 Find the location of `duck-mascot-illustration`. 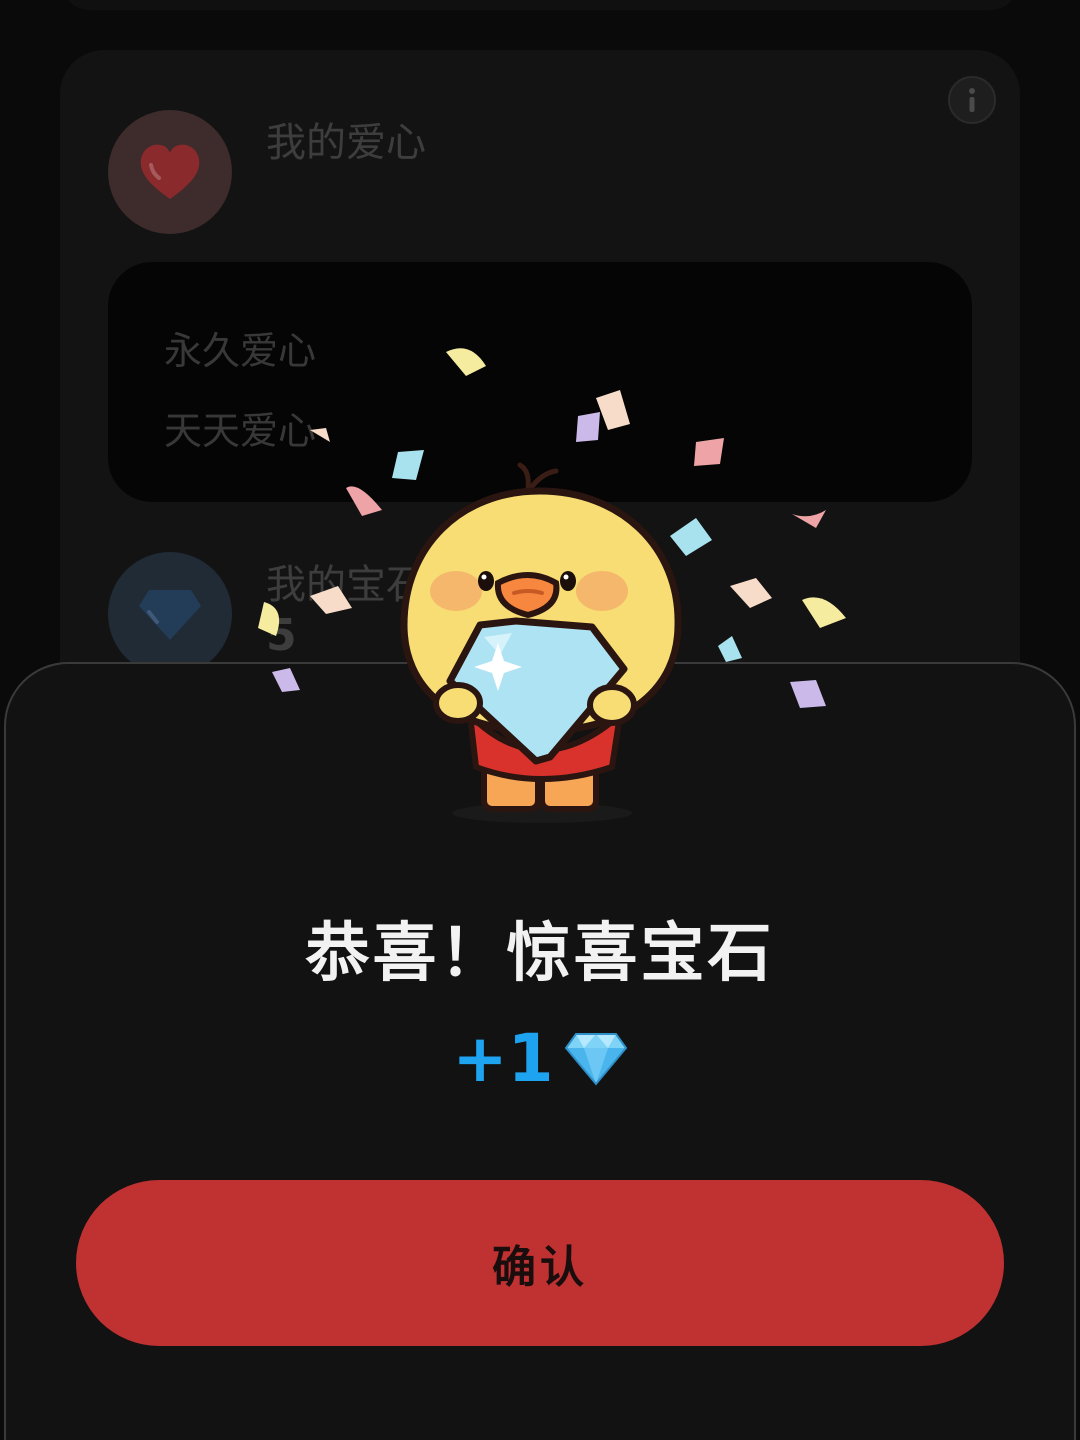

duck-mascot-illustration is located at coordinates (541, 642).